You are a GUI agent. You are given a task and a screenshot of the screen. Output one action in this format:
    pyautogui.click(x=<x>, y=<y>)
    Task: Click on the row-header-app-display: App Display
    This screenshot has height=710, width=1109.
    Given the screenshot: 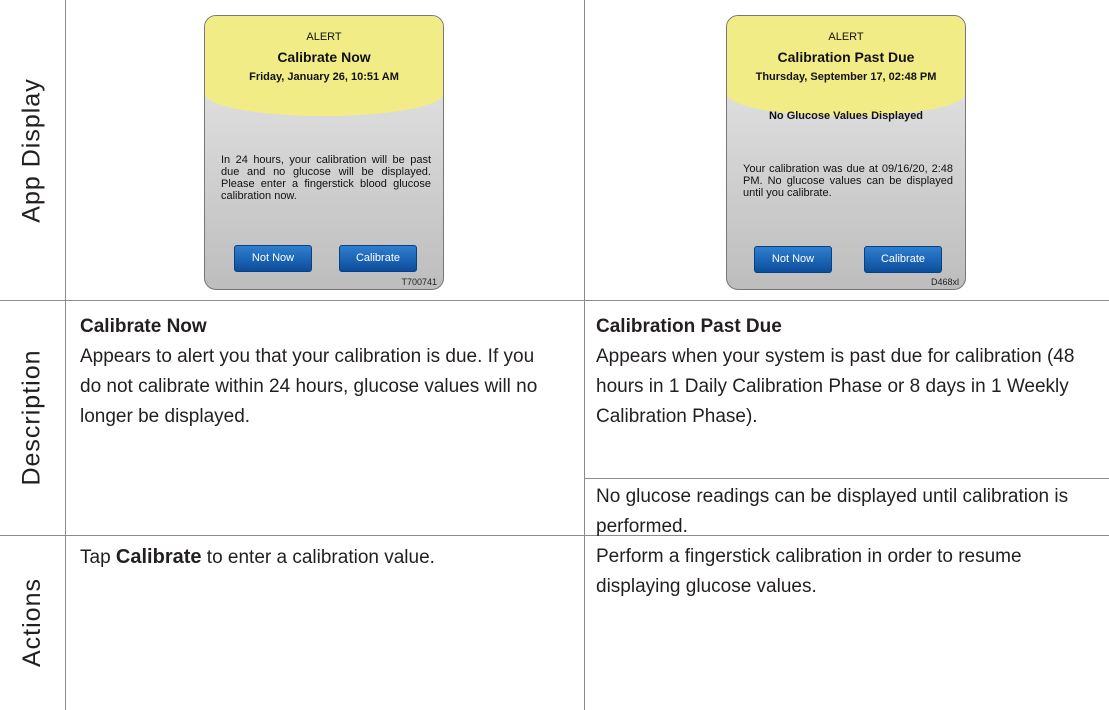 What is the action you would take?
    pyautogui.click(x=32, y=150)
    